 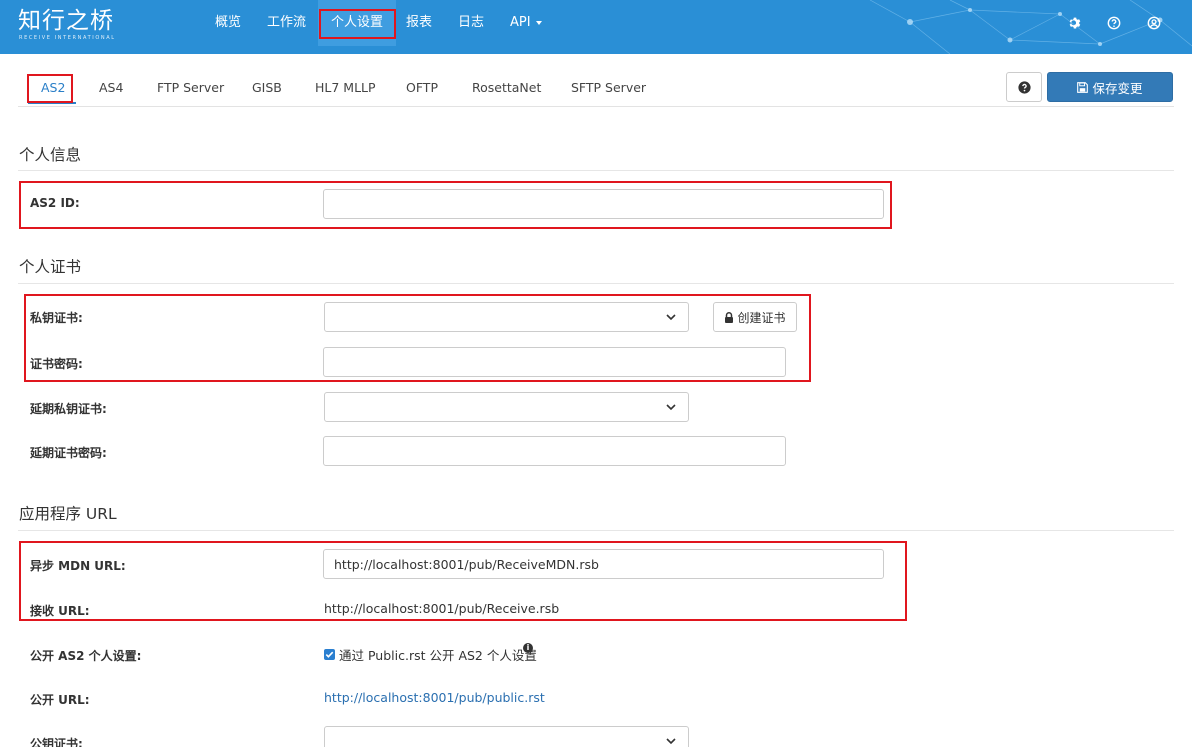 What do you see at coordinates (78, 566) in the screenshot?
I see `async-mdn-label: 异步 MDN URL:` at bounding box center [78, 566].